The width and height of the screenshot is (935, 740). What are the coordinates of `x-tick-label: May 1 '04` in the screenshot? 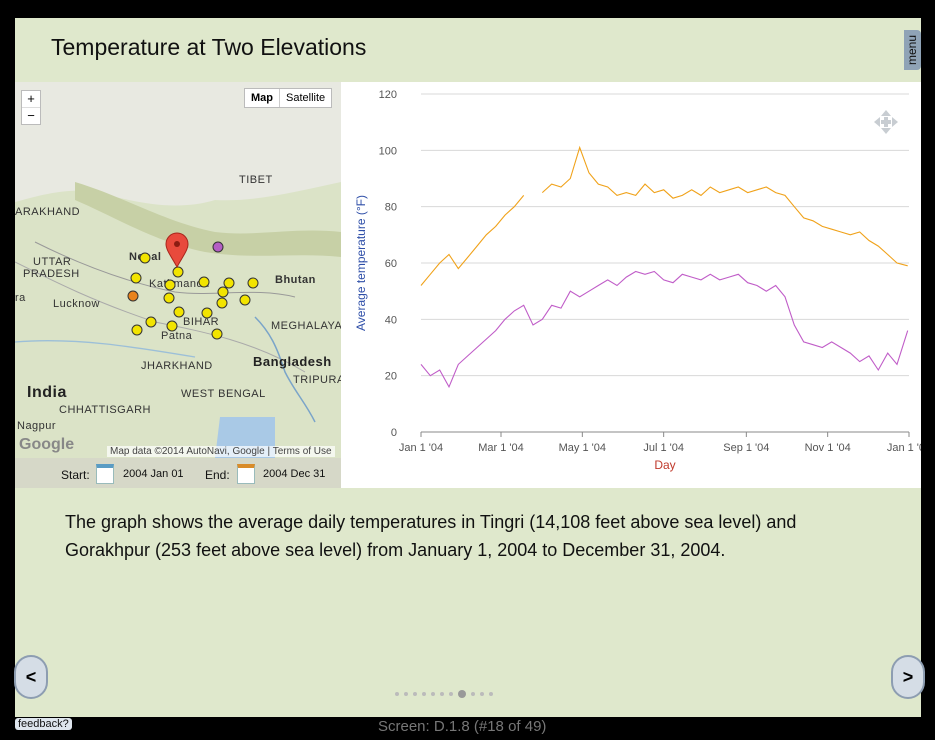 It's located at (582, 448).